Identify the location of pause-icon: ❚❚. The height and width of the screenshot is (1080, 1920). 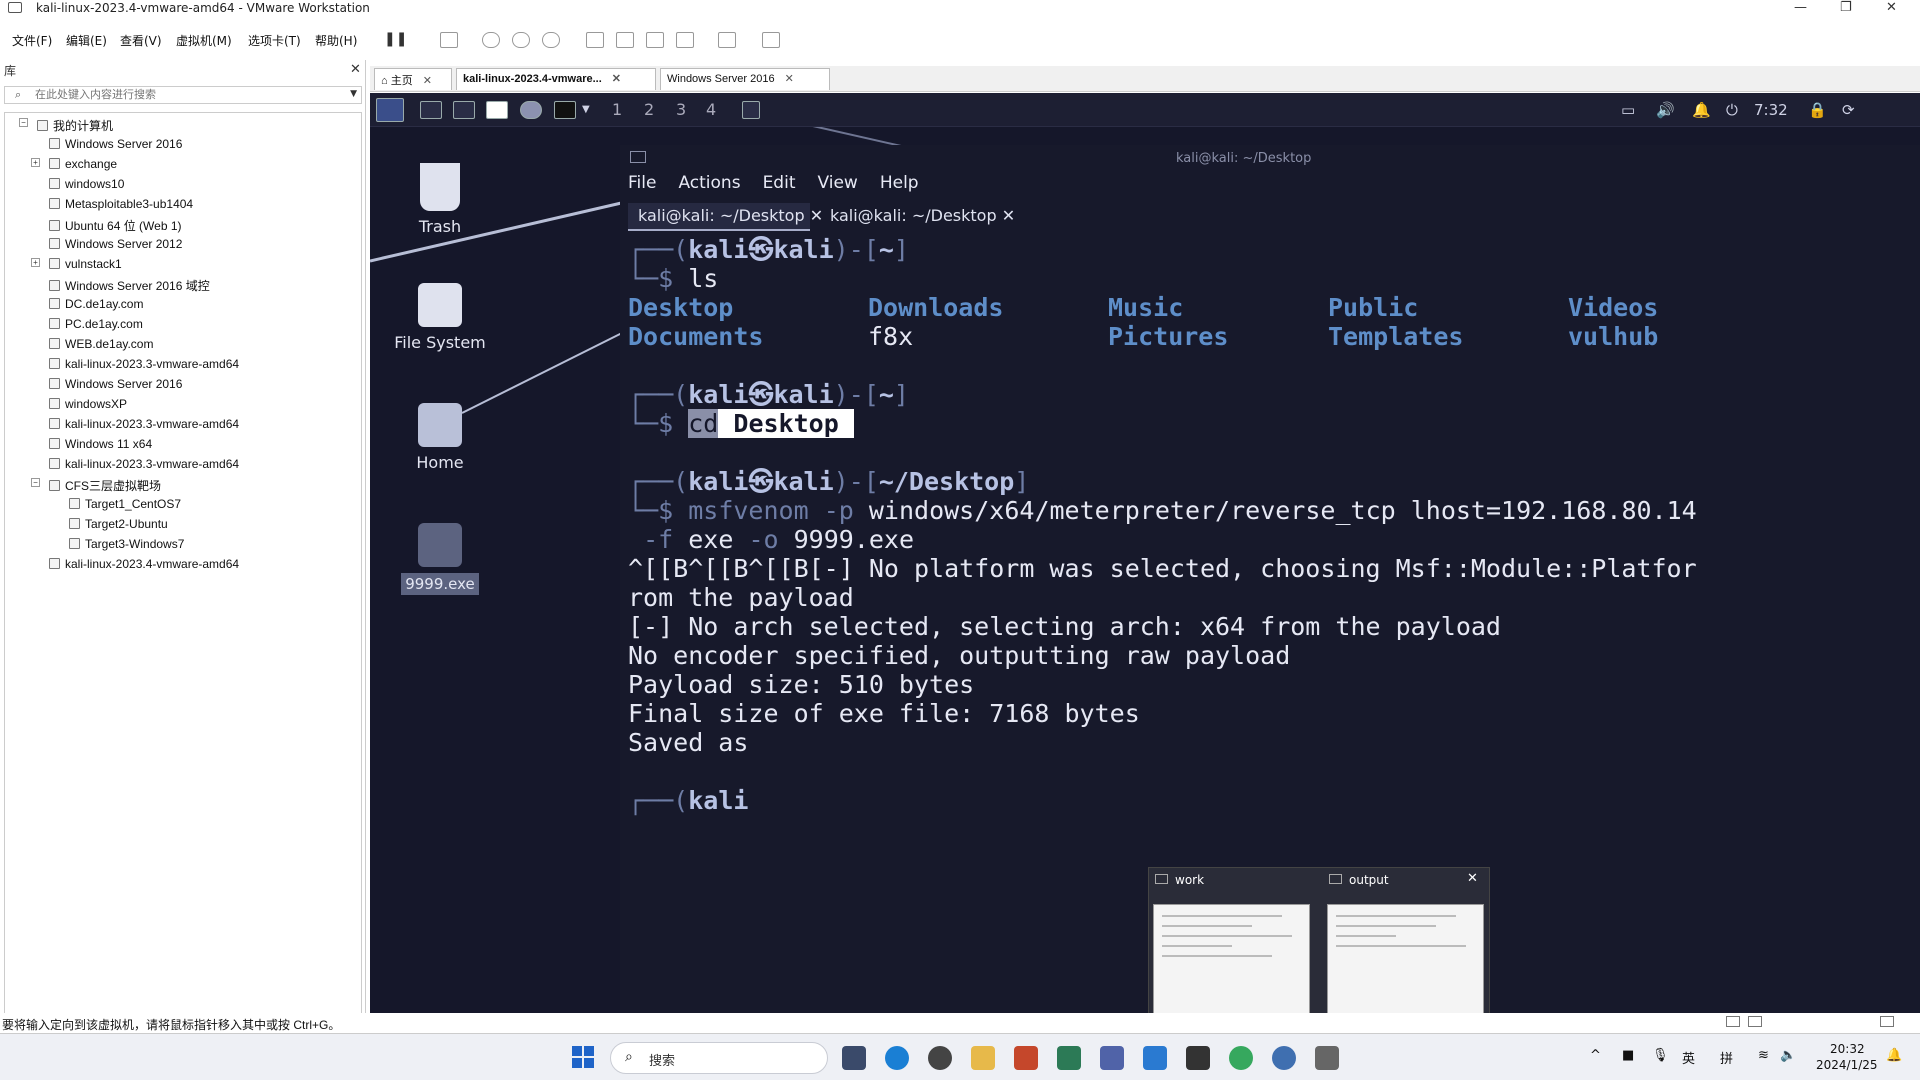
(395, 40).